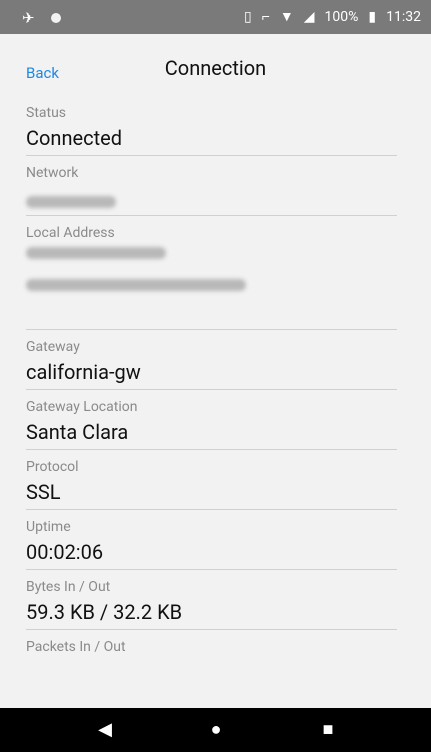  What do you see at coordinates (211, 360) in the screenshot?
I see `gateway-row: Gateway california-gw` at bounding box center [211, 360].